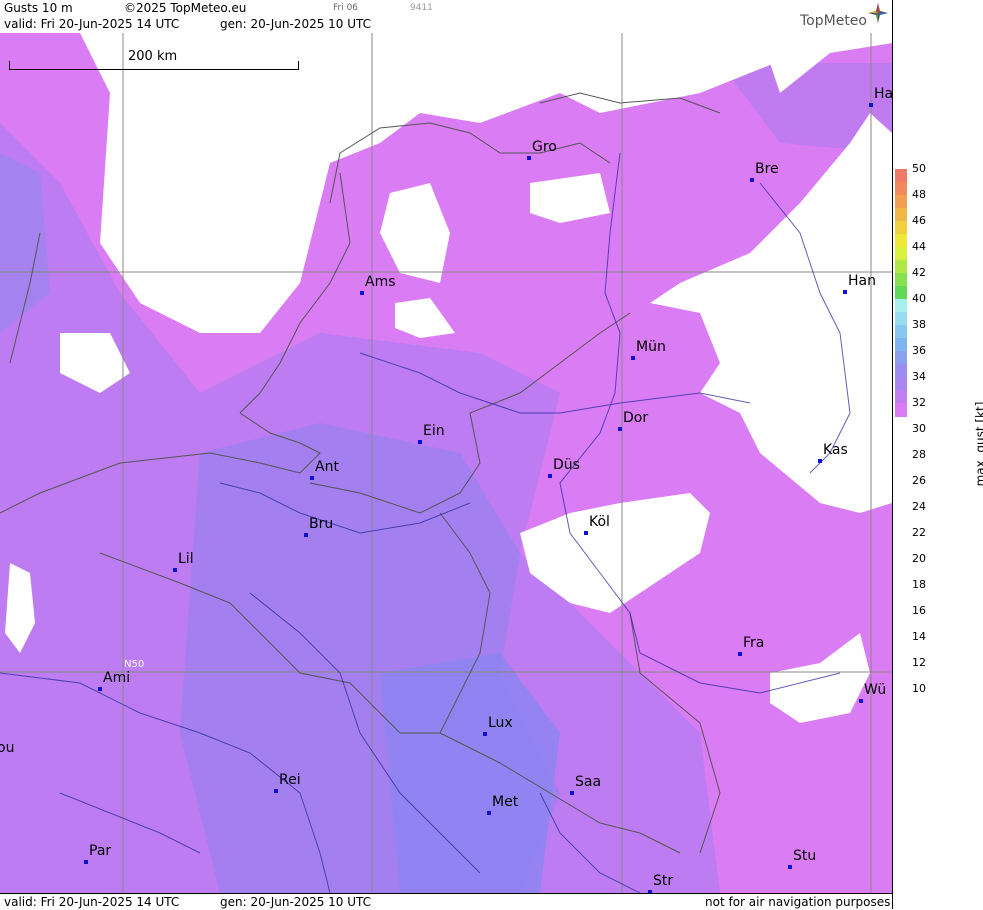 This screenshot has height=910, width=983. I want to click on legend-tick-label: 46, so click(919, 220).